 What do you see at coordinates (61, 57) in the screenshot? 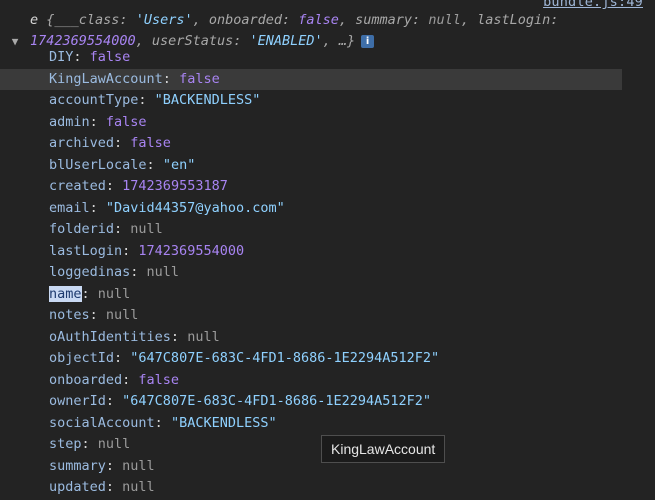
I see `property-key: DIY` at bounding box center [61, 57].